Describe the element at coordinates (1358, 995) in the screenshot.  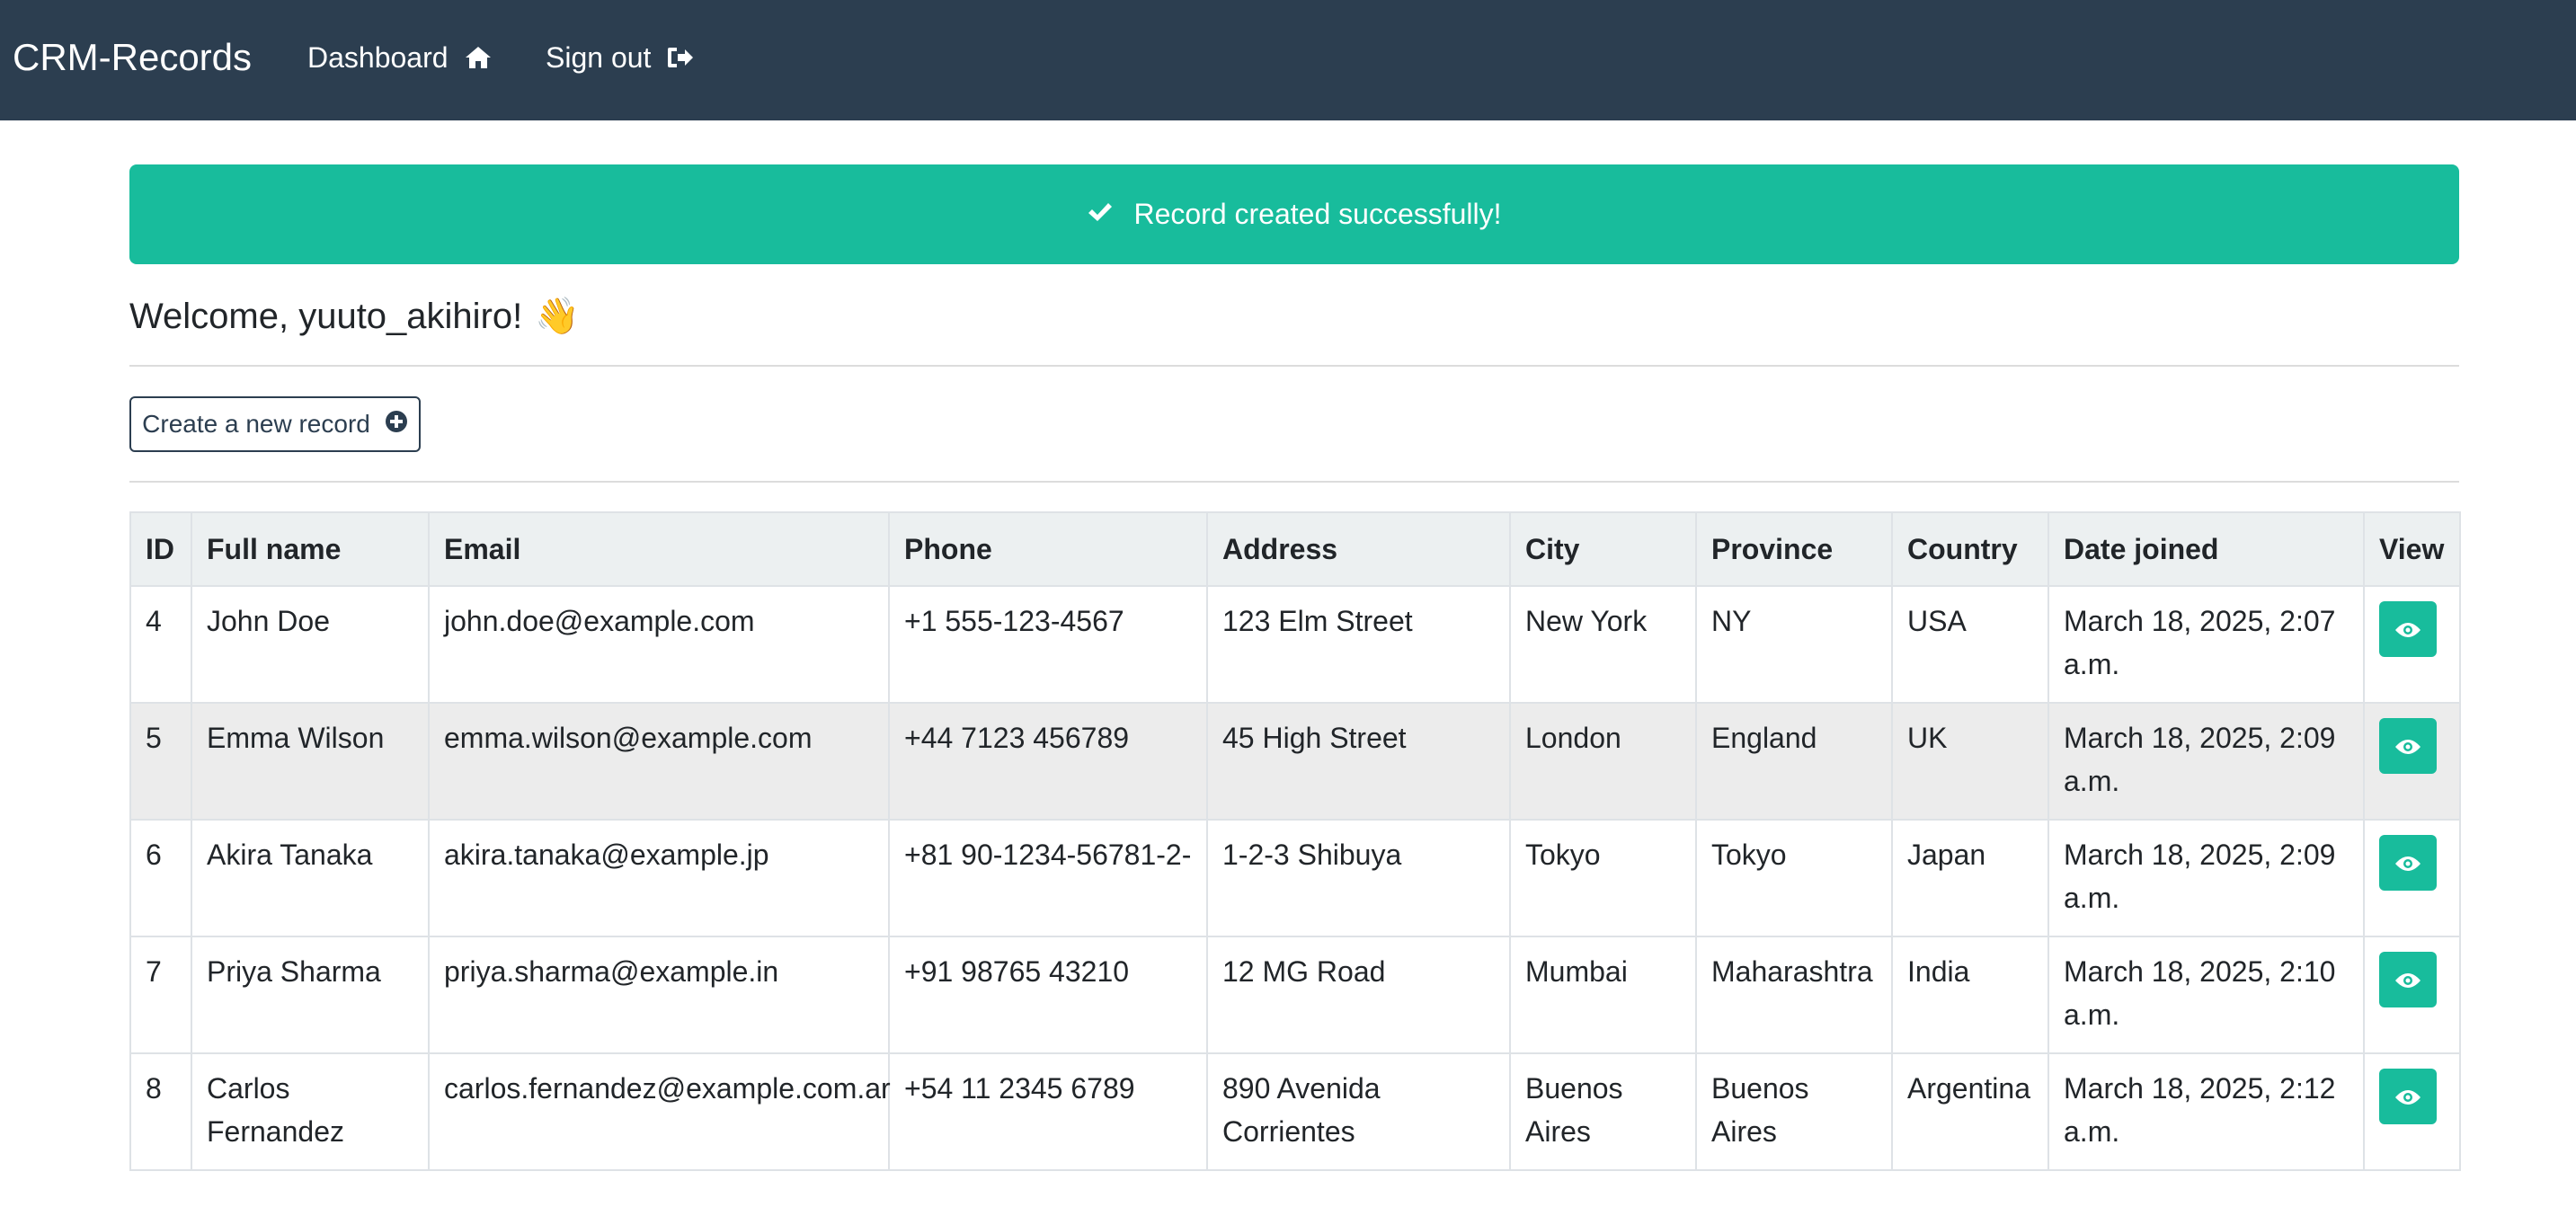
I see `cell-address: 12 MG Road` at that location.